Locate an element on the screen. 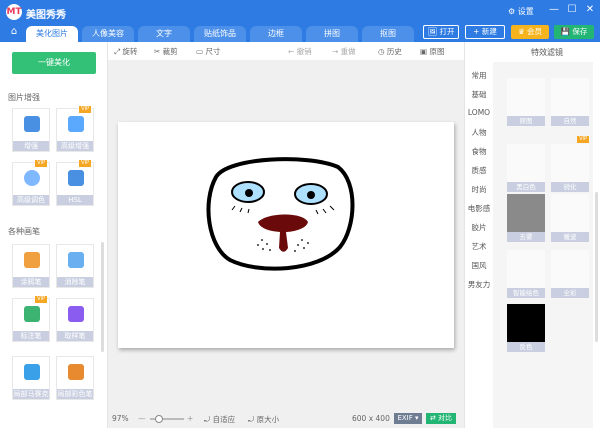 This screenshot has height=428, width=600. left-scrollbar is located at coordinates (102, 297).